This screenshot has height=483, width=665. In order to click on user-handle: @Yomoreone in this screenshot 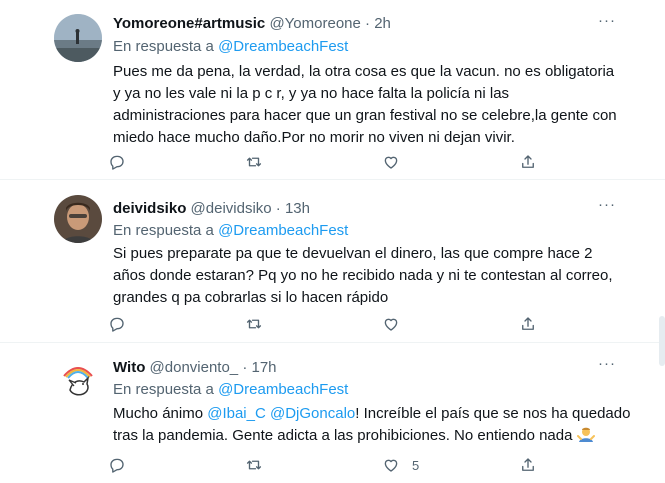, I will do `click(314, 23)`.